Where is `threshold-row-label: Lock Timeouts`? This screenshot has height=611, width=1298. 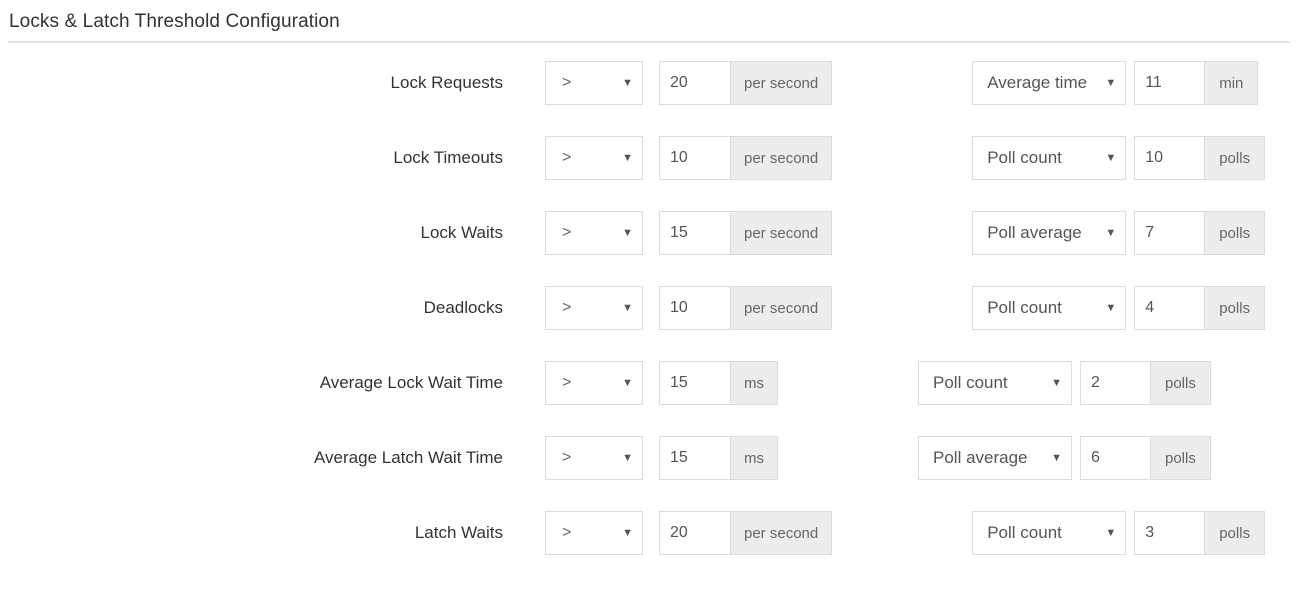
threshold-row-label: Lock Timeouts is located at coordinates (448, 157).